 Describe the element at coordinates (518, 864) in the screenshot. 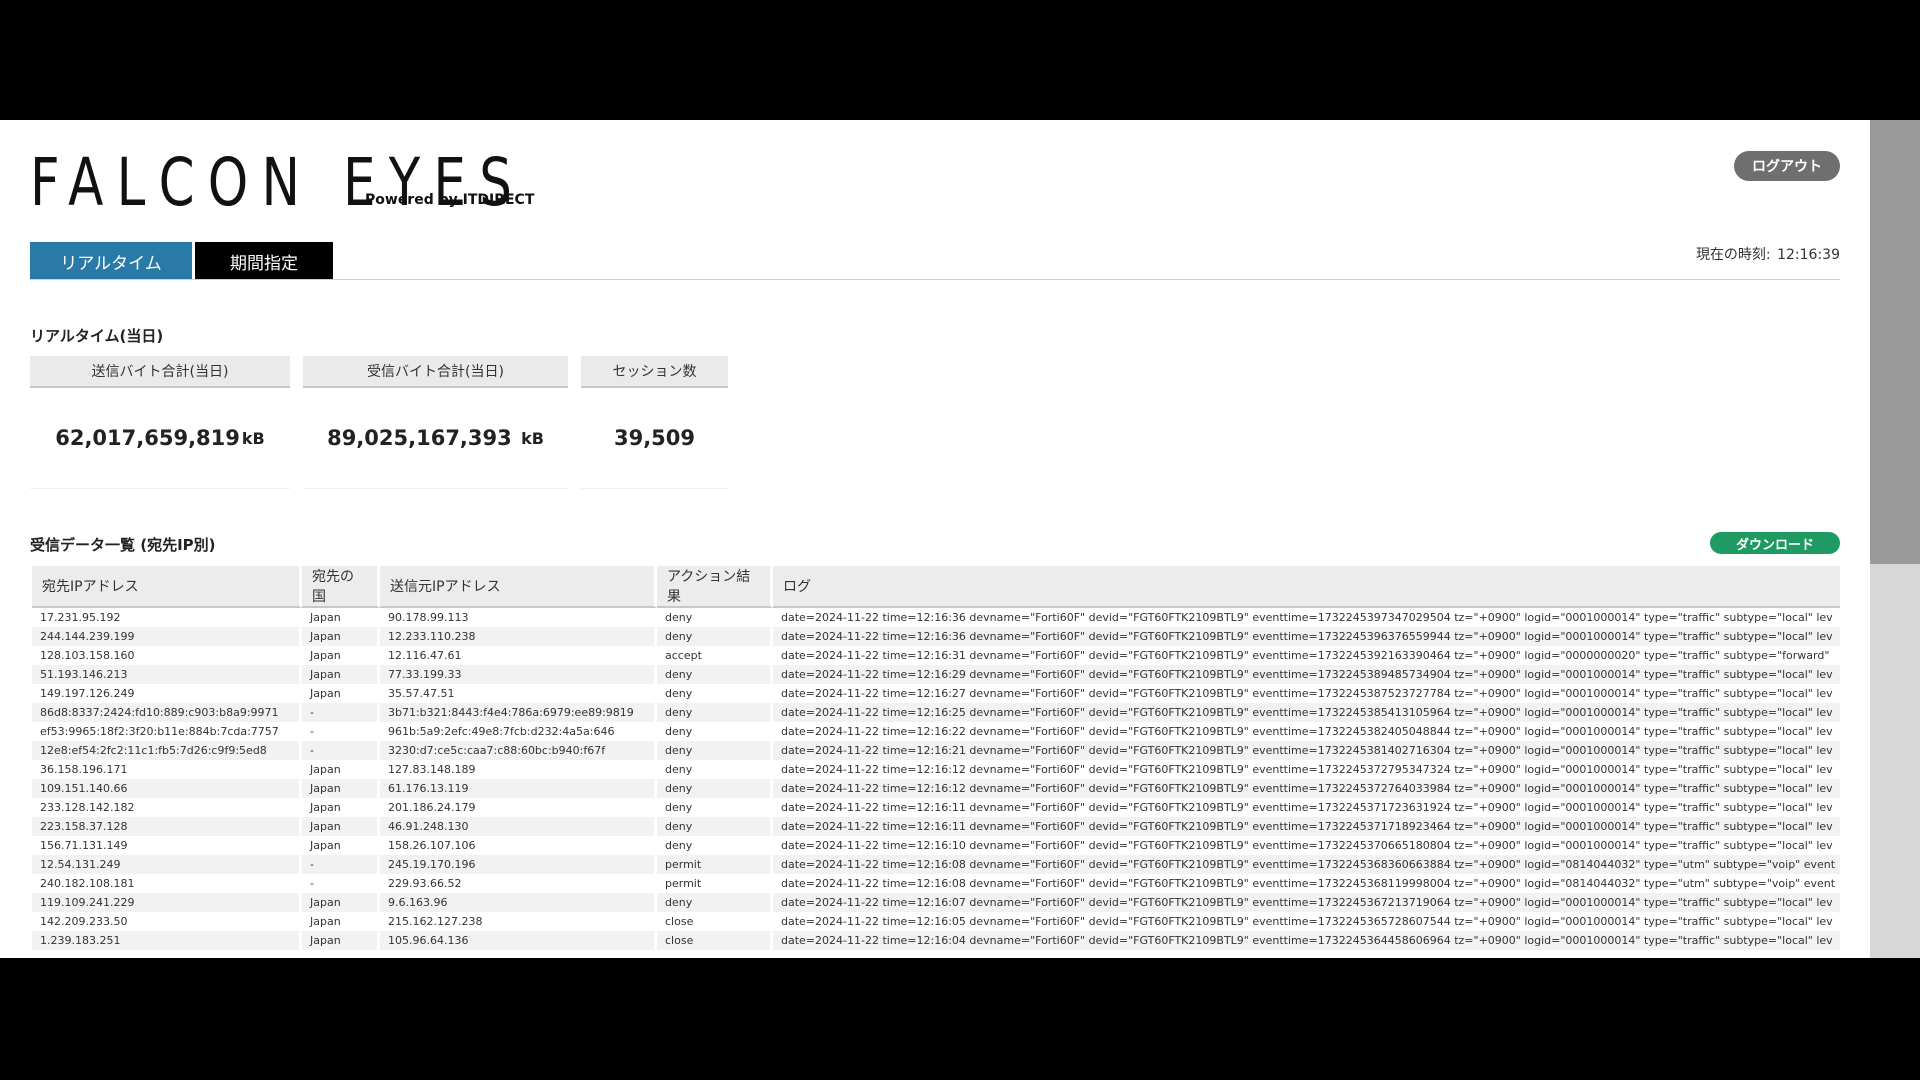

I see `cell-src-ip: 245.19.170.196` at that location.